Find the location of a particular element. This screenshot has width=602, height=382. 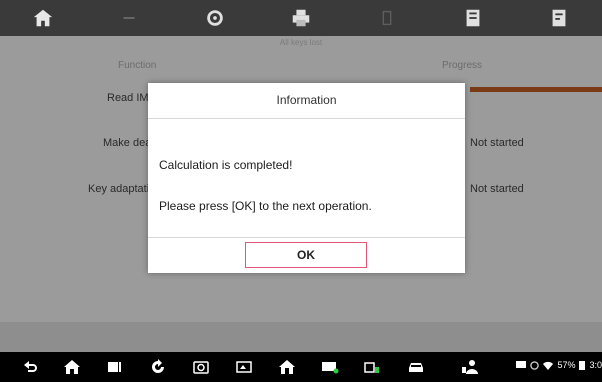

help-button is located at coordinates (387, 18).